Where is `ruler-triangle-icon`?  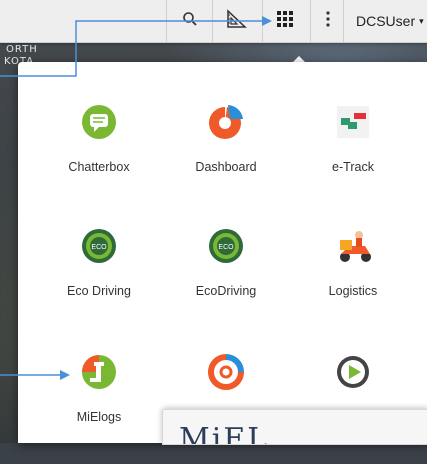
ruler-triangle-icon is located at coordinates (236, 21).